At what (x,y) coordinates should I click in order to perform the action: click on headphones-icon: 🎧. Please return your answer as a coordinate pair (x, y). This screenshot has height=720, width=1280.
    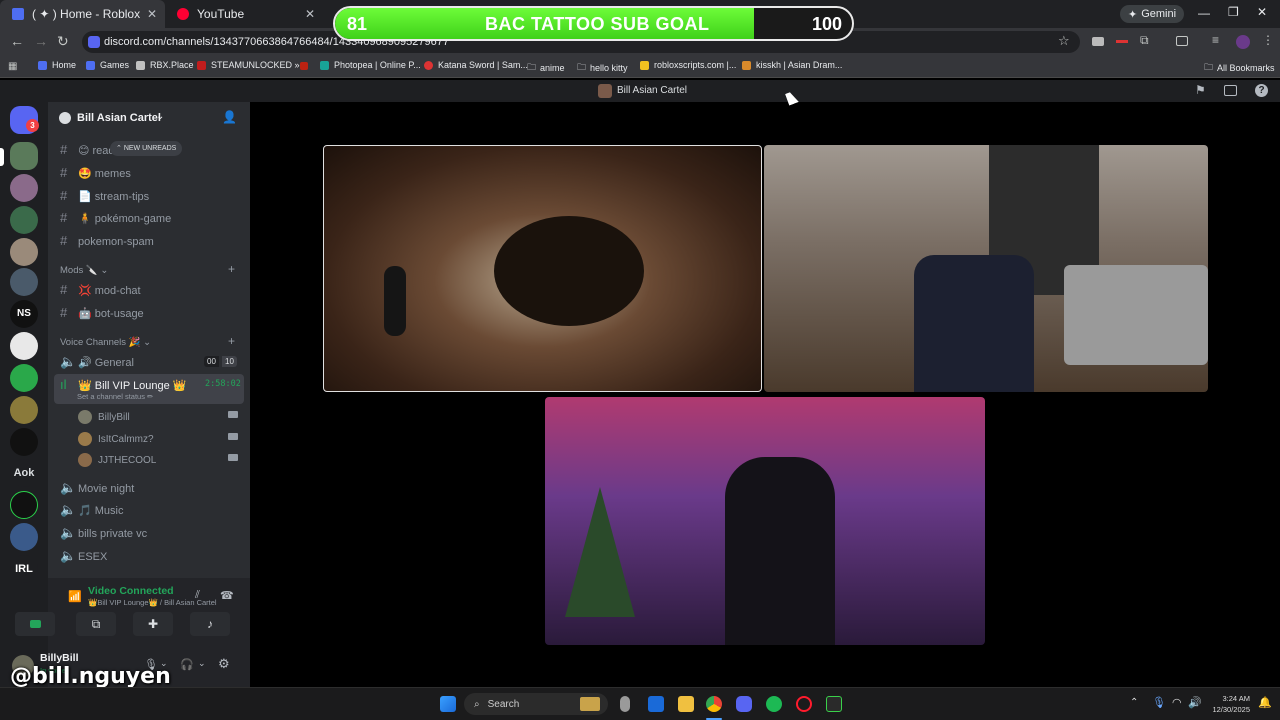
    Looking at the image, I should click on (187, 664).